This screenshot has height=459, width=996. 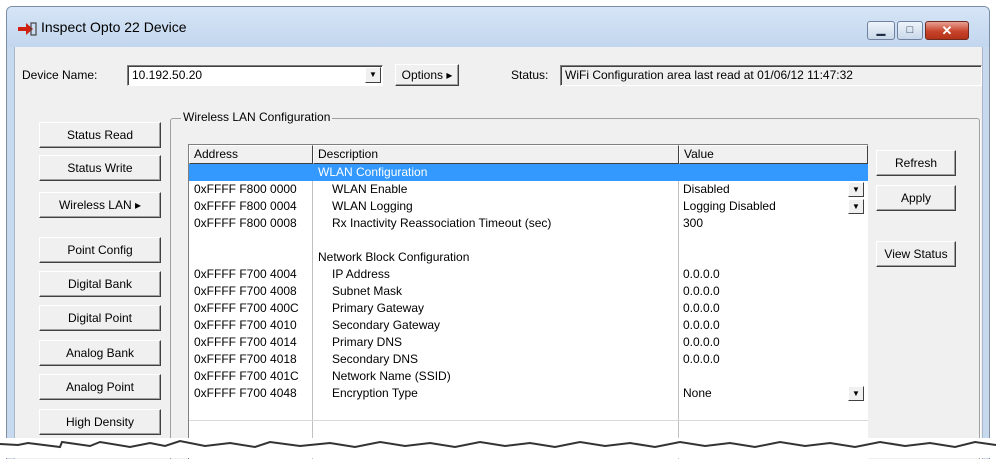 What do you see at coordinates (245, 359) in the screenshot?
I see `address-cell: 0xFFFF F700 4018` at bounding box center [245, 359].